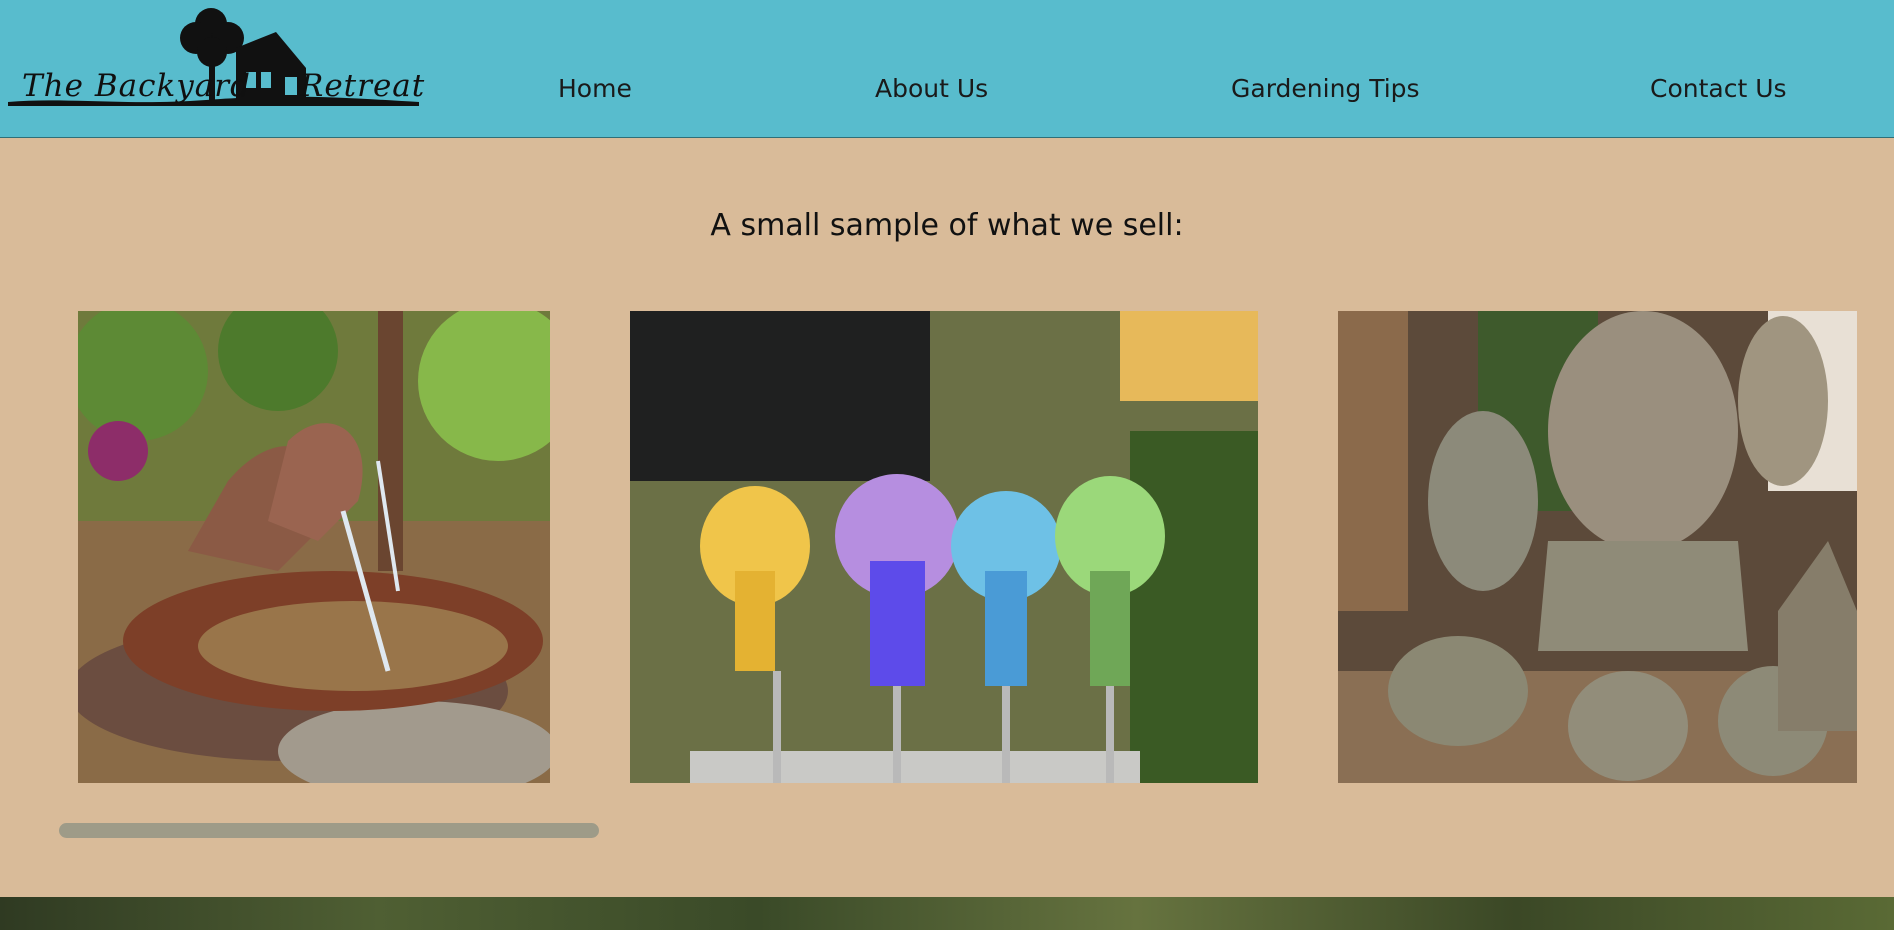 The height and width of the screenshot is (930, 1894). I want to click on nav-contact-us: Contact Us, so click(1718, 88).